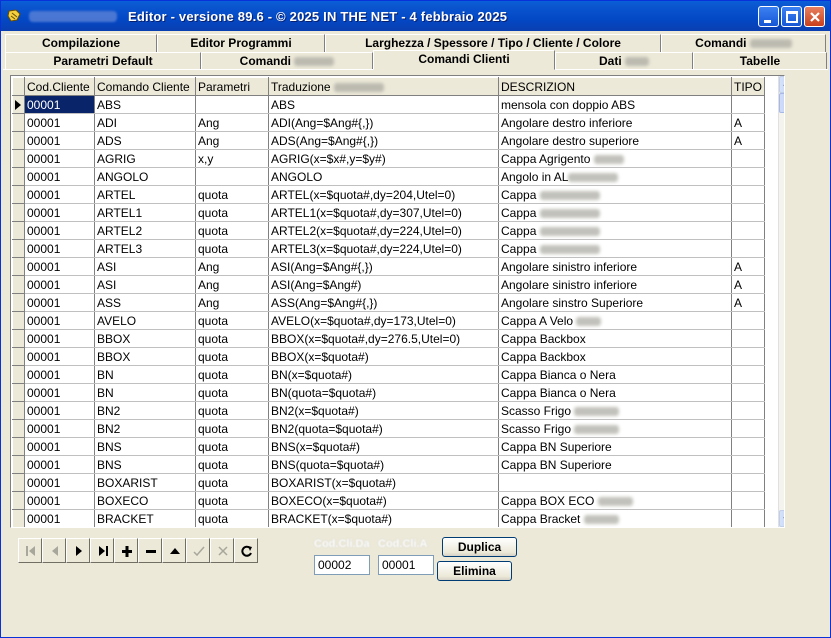  Describe the element at coordinates (103, 61) in the screenshot. I see `tab-parametri-default: Parametri Default` at that location.